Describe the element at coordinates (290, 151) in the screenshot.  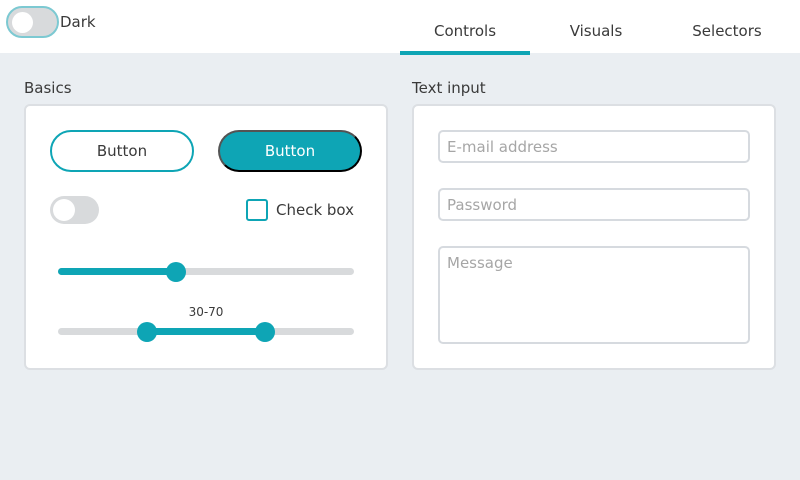
I see `filled-button: Button` at that location.